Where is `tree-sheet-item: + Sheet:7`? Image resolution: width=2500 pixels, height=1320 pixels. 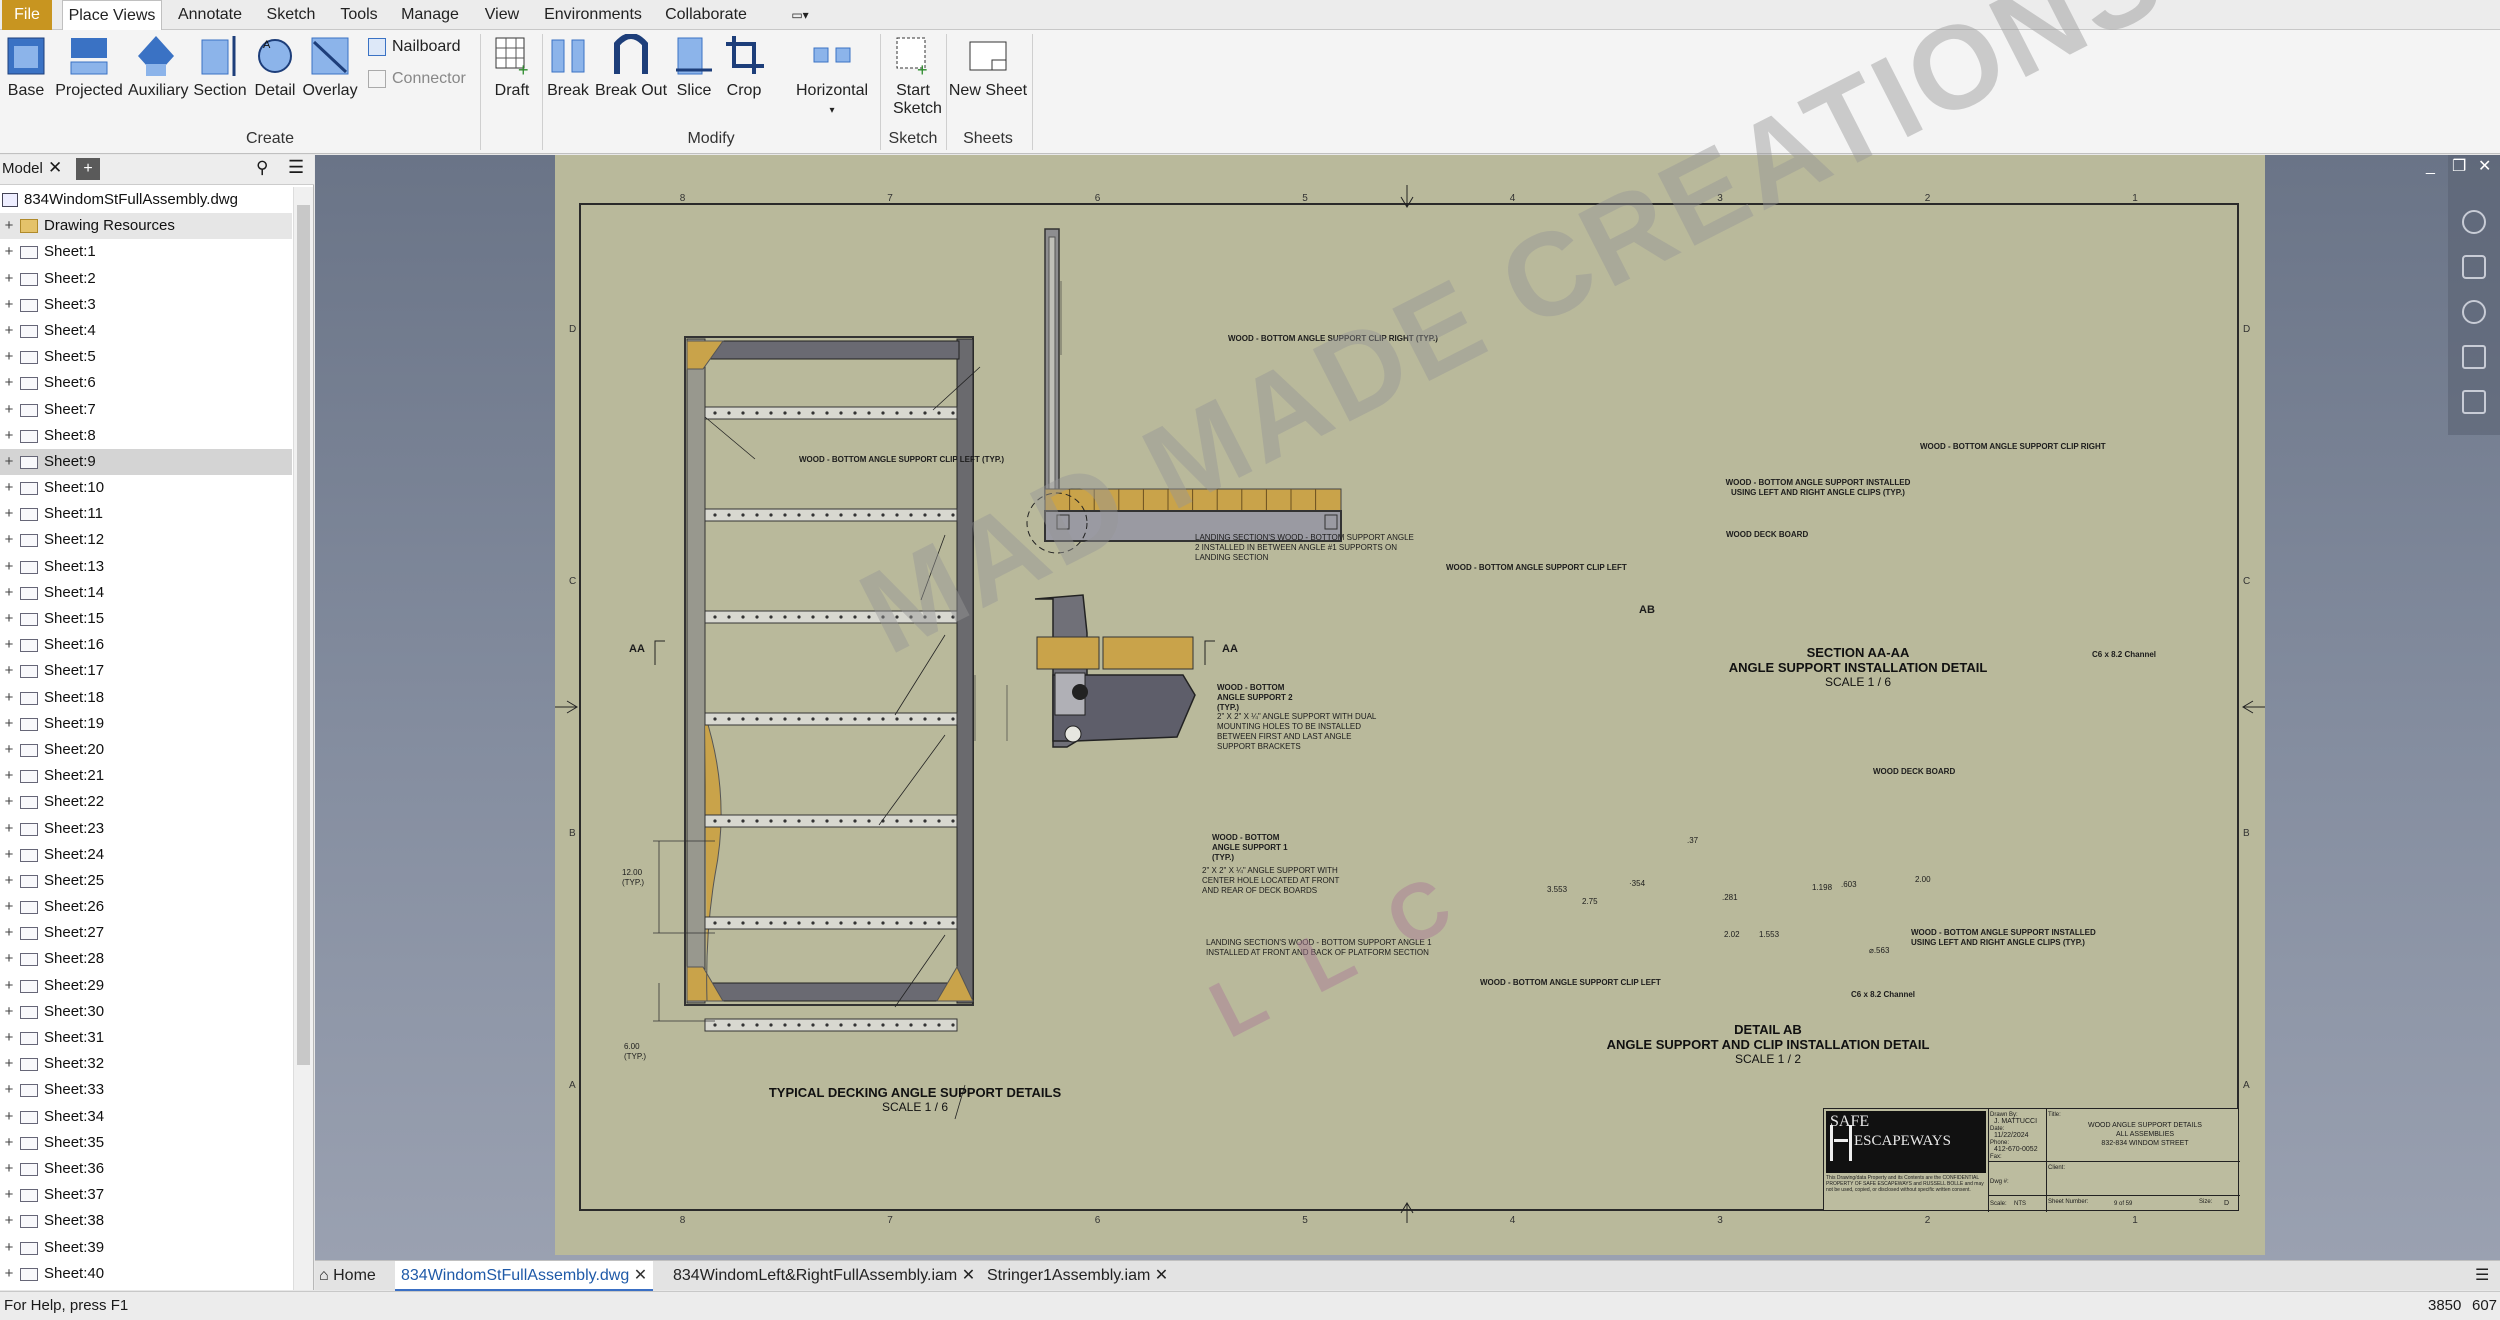
tree-sheet-item: + Sheet:7 is located at coordinates (146, 410).